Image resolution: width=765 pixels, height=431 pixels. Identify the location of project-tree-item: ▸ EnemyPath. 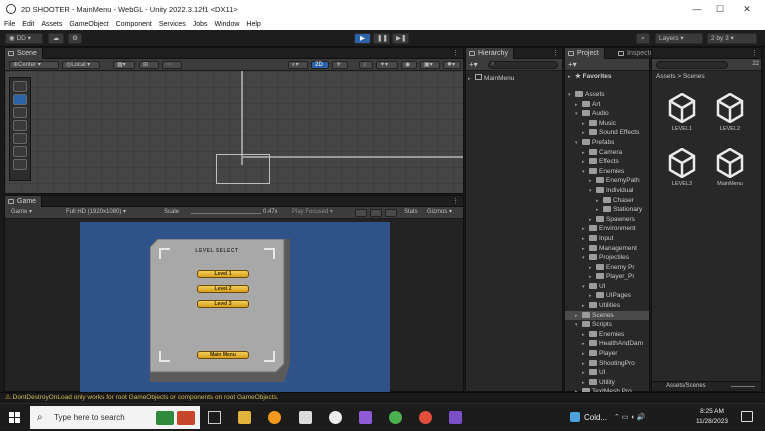
(607, 181).